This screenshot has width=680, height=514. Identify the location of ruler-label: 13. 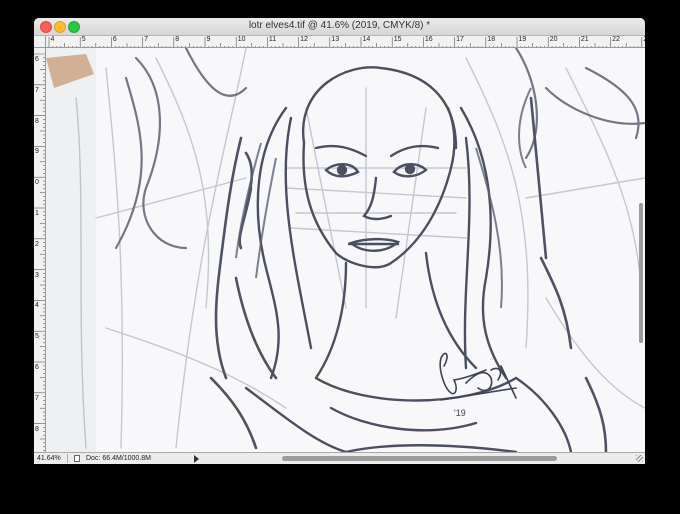
(335, 39).